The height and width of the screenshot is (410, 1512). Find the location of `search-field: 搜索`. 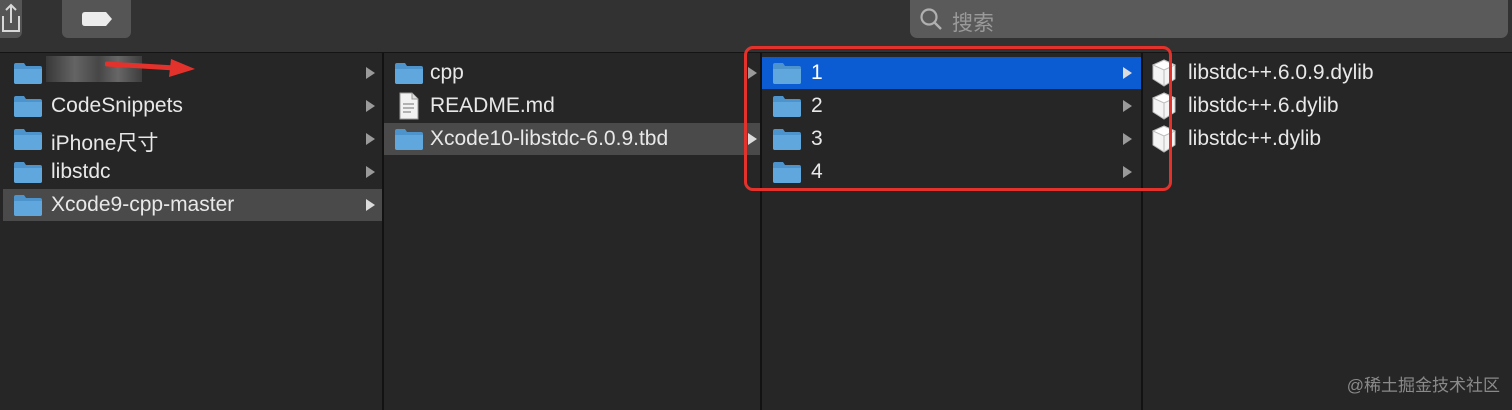

search-field: 搜索 is located at coordinates (1209, 19).